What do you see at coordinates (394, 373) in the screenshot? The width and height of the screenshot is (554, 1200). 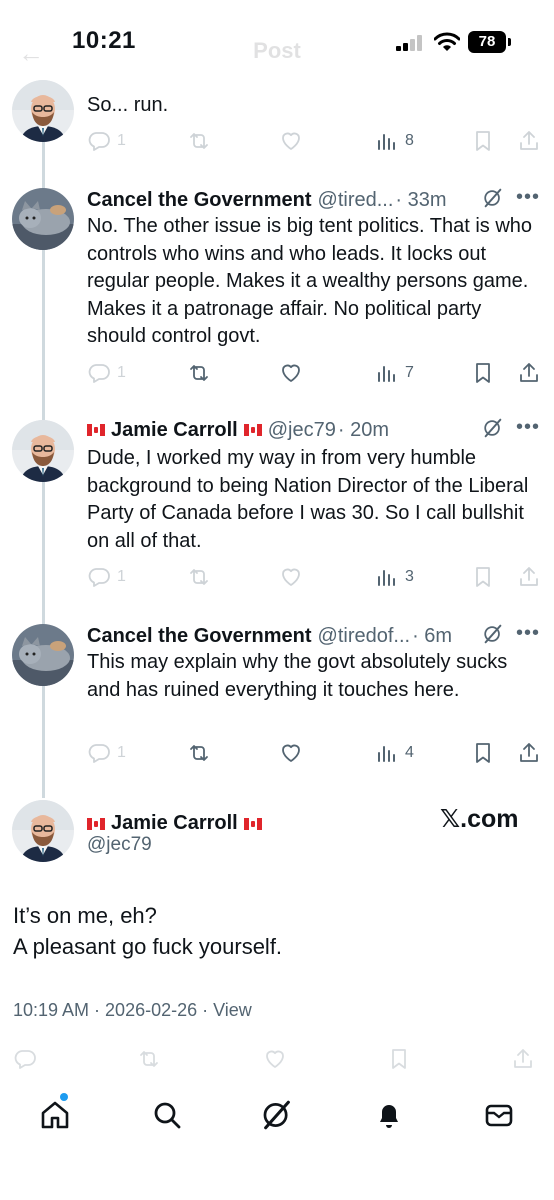 I see `views-button: 7` at bounding box center [394, 373].